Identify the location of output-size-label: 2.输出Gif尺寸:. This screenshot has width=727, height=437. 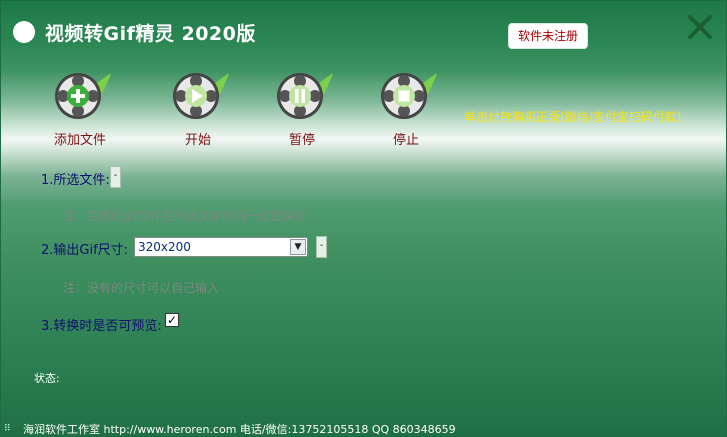
(85, 250).